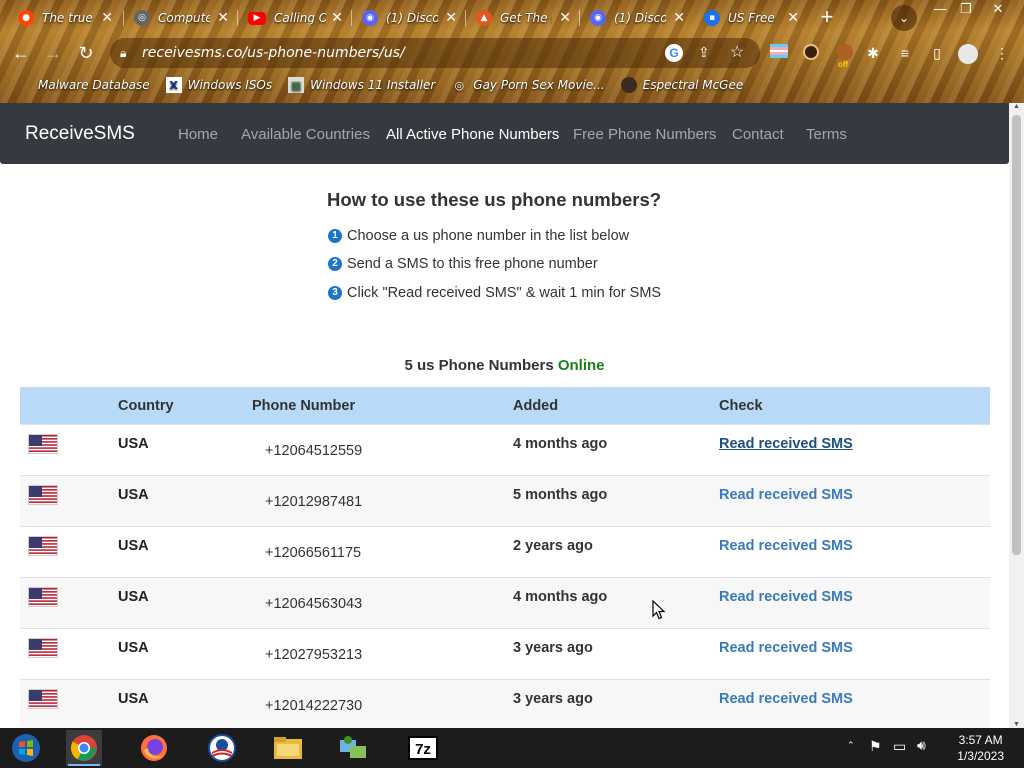 The image size is (1024, 768). Describe the element at coordinates (53, 53) in the screenshot. I see `forward-icon: →` at that location.